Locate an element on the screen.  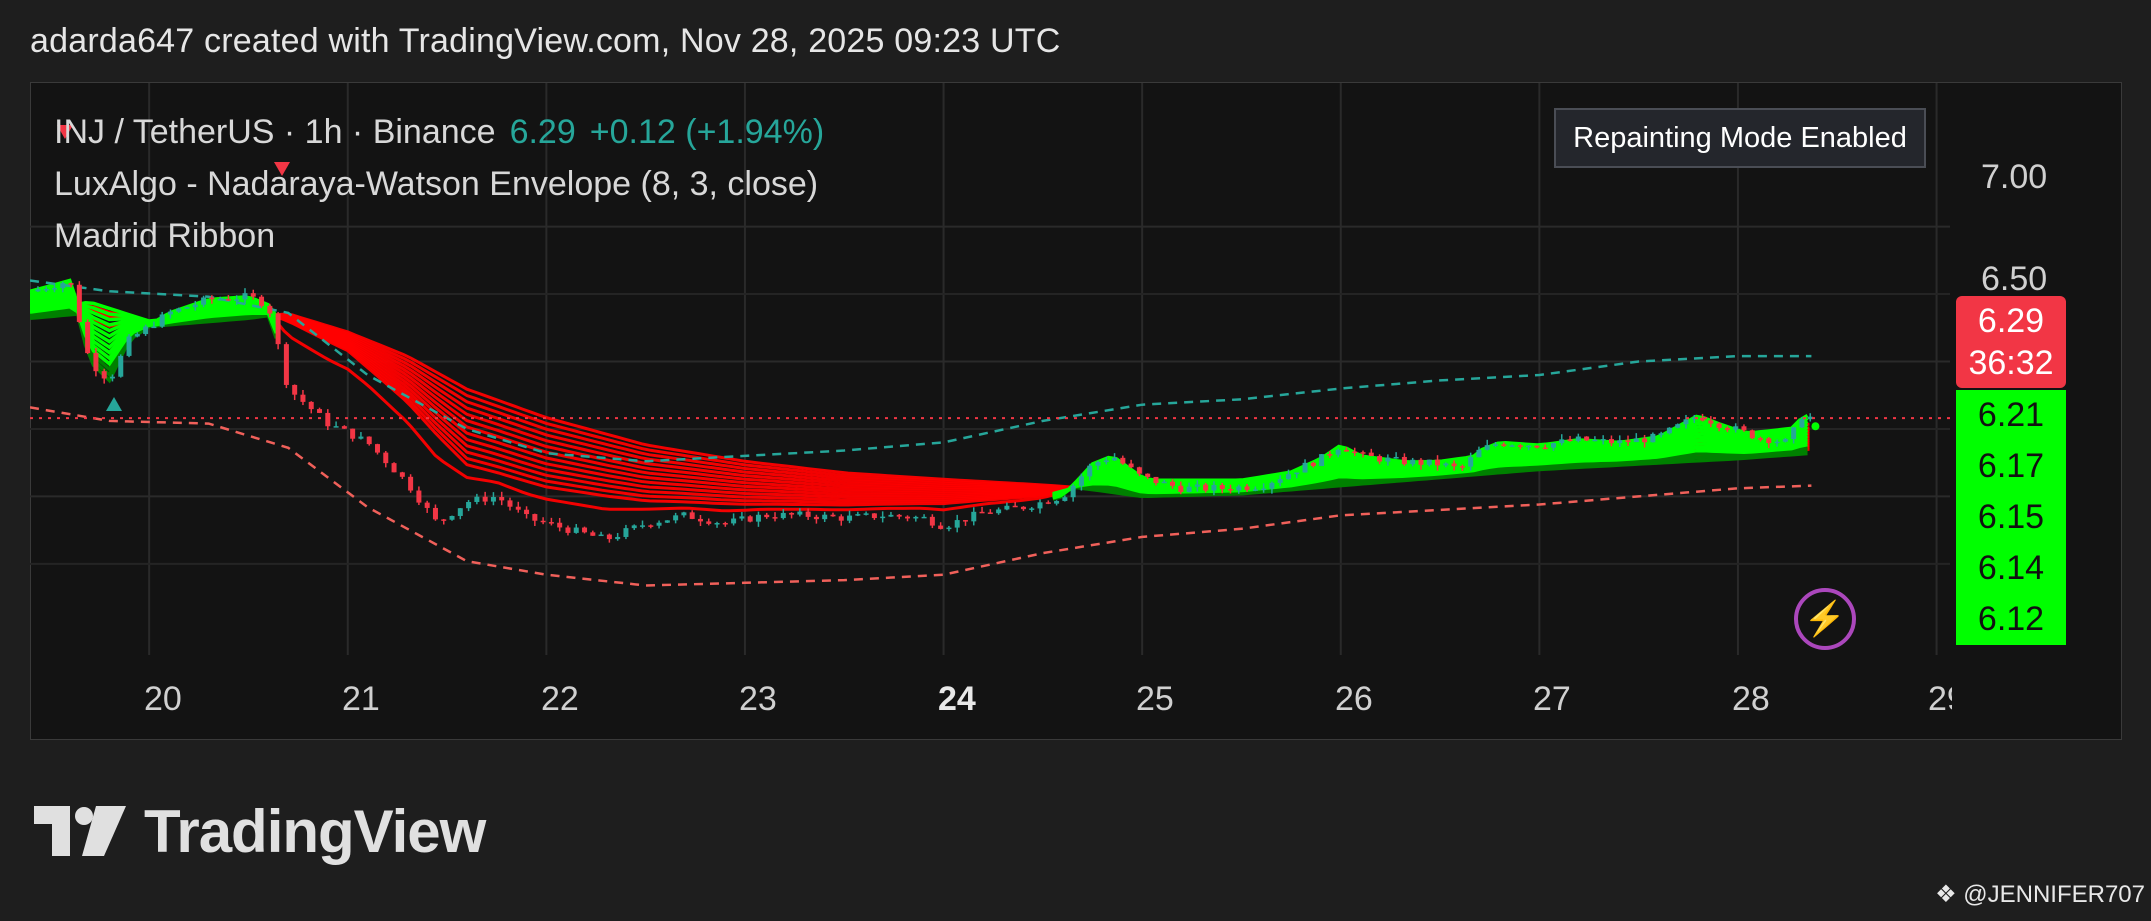
price-tick-6-5: 6.50 is located at coordinates (2014, 279).